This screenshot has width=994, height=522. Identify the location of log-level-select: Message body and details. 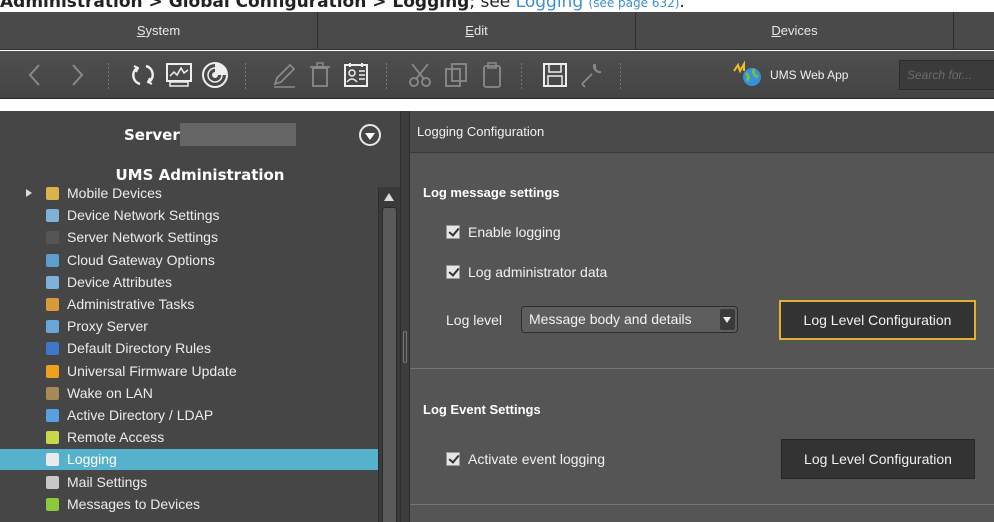
(629, 319).